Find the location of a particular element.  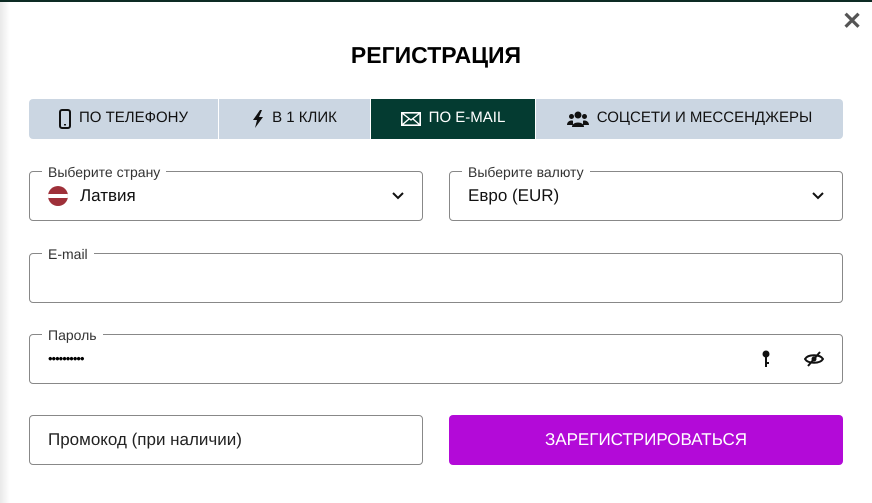

tab: В 1 КЛИК is located at coordinates (294, 118).